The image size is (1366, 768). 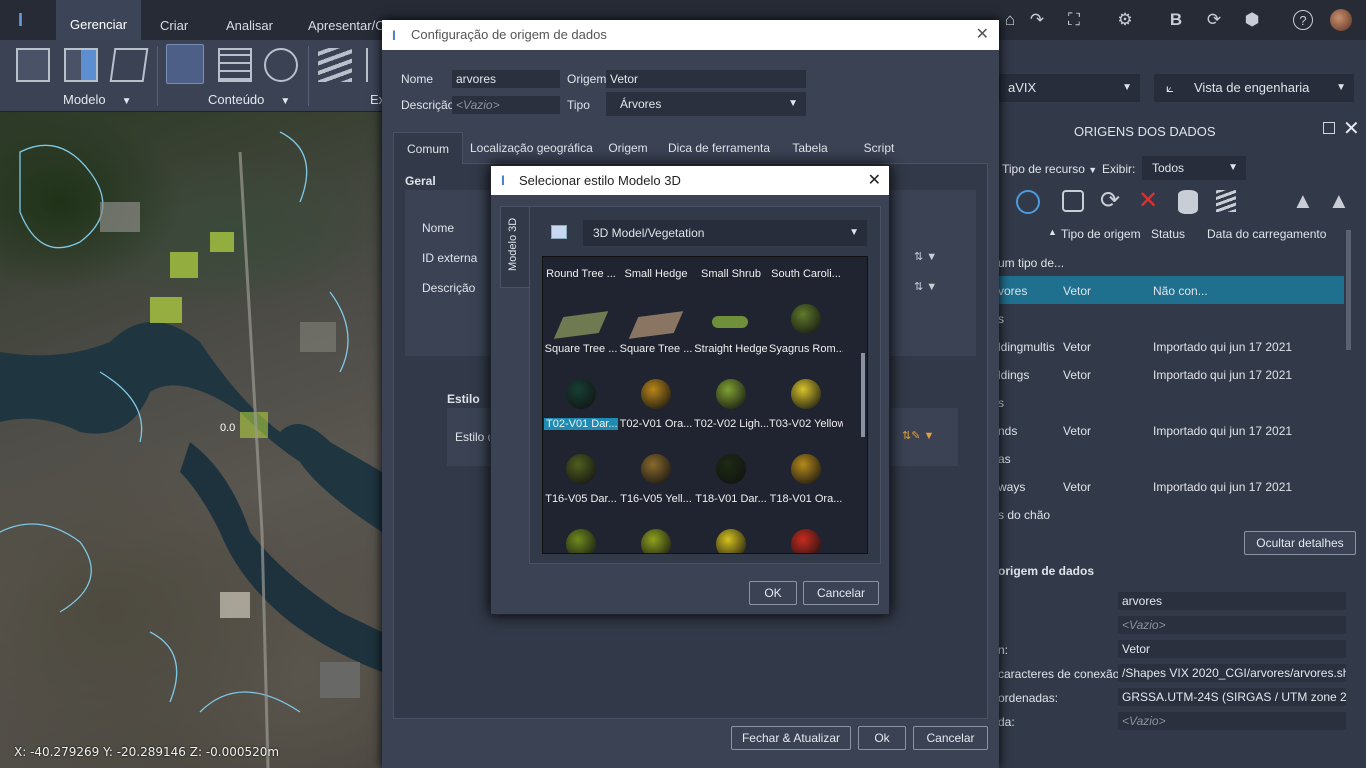 What do you see at coordinates (1168, 234) in the screenshot?
I see `column-status: Status` at bounding box center [1168, 234].